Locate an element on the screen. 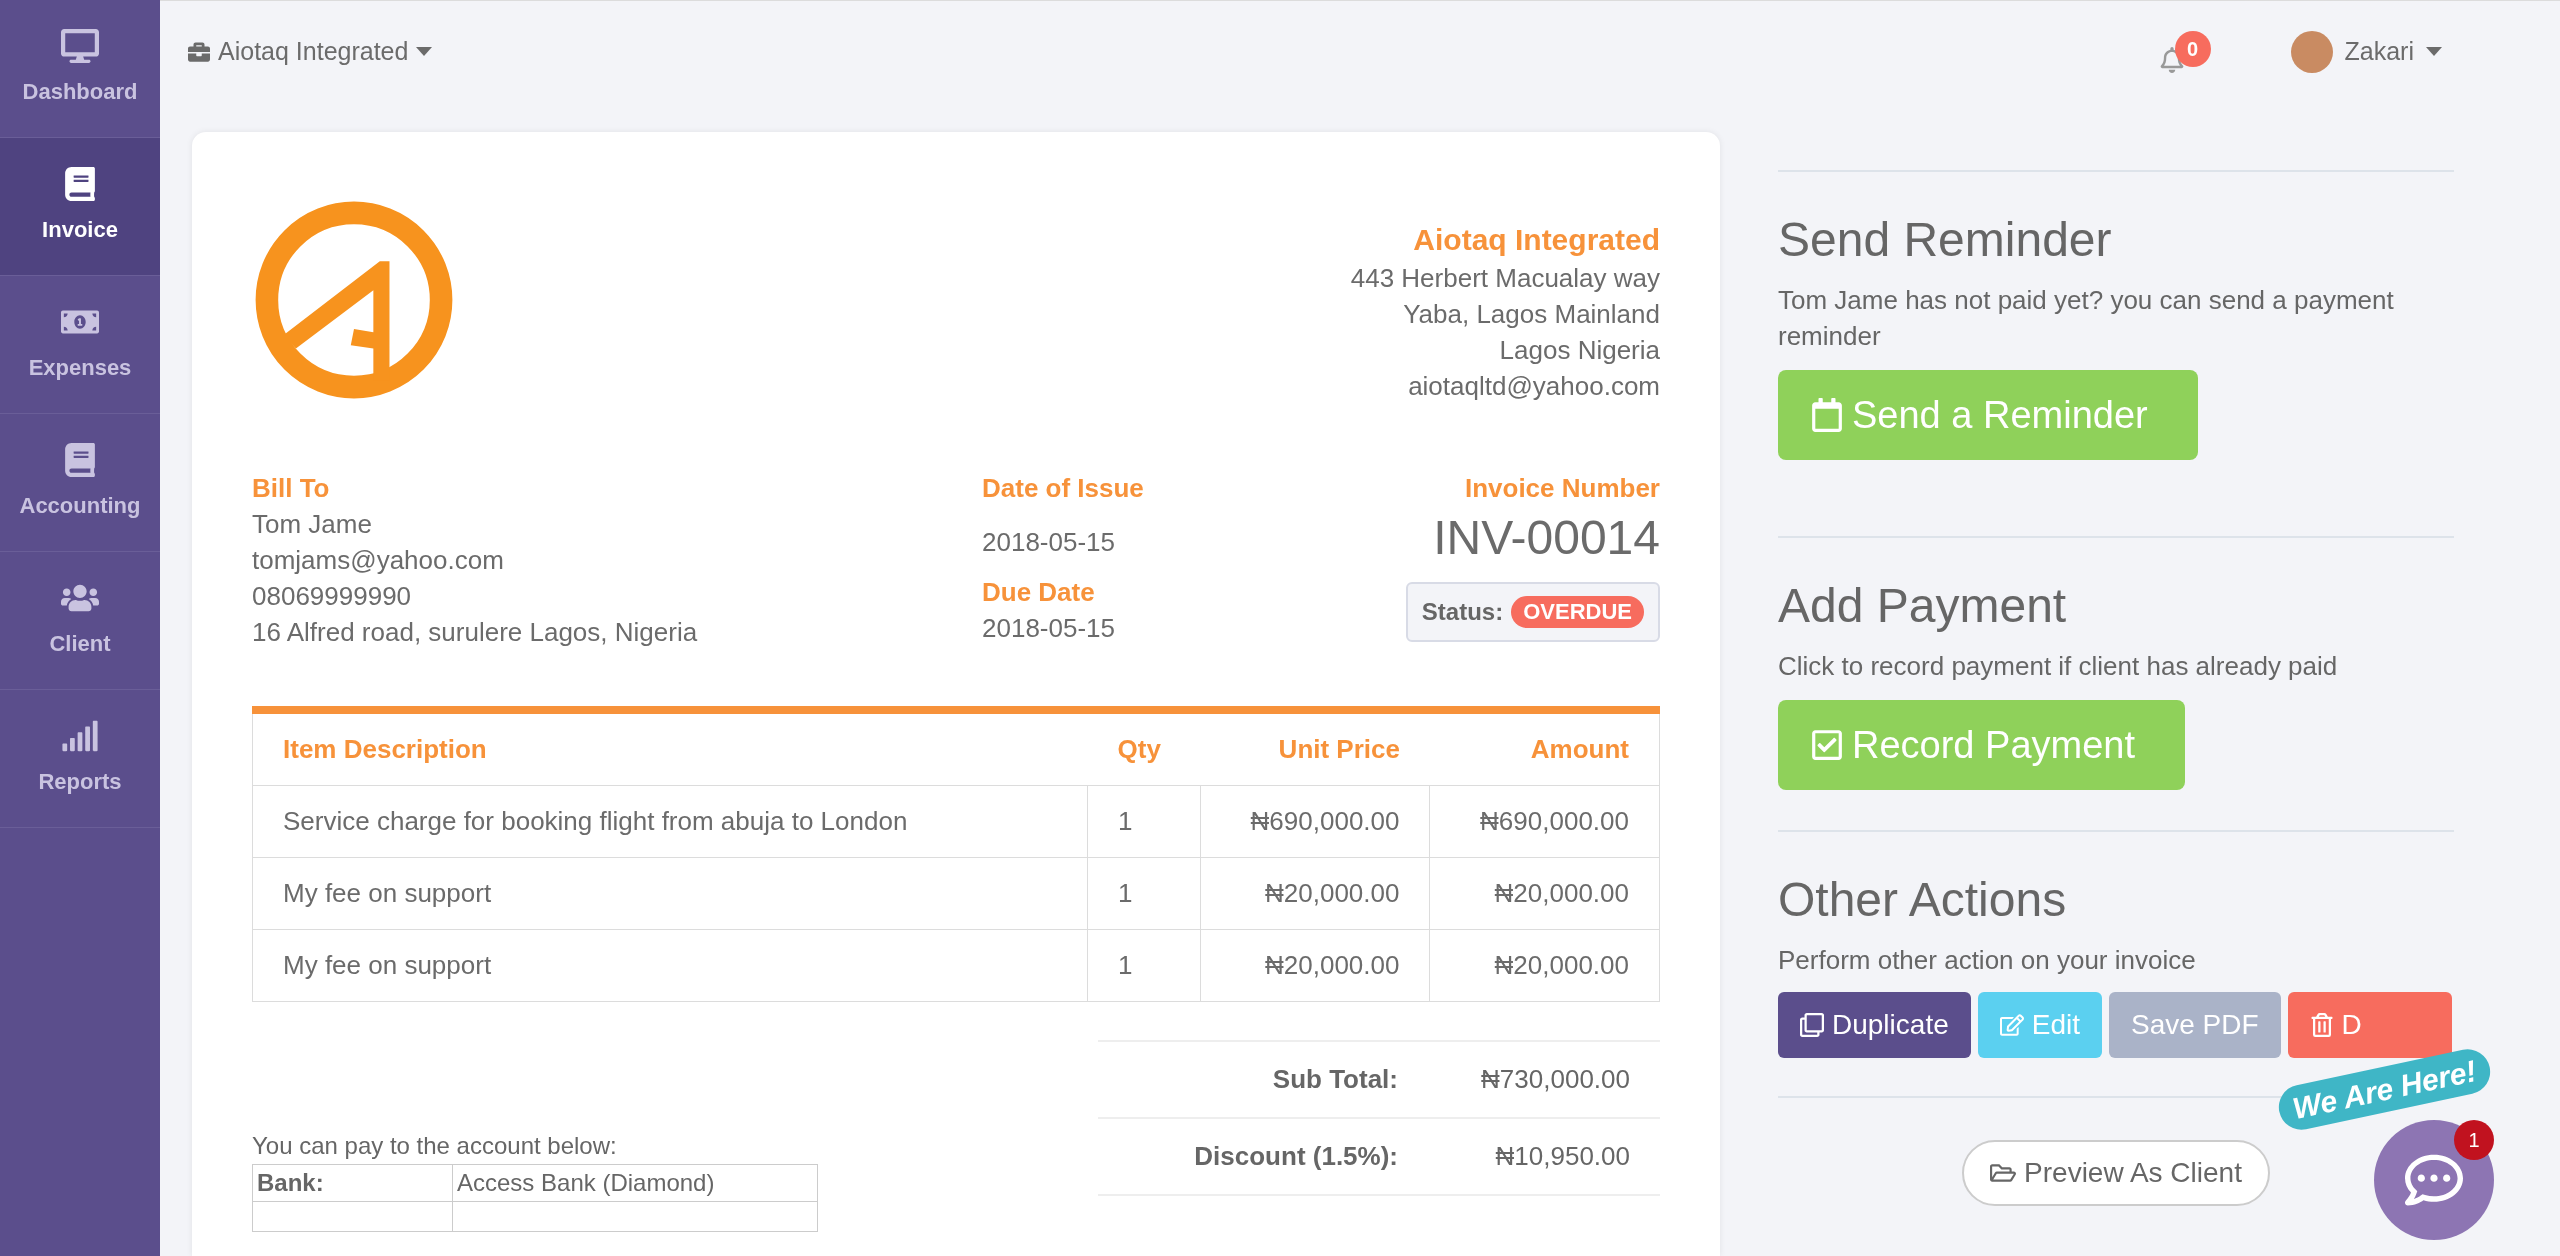 Image resolution: width=2560 pixels, height=1256 pixels. due-date-label: Due Date is located at coordinates (1039, 592).